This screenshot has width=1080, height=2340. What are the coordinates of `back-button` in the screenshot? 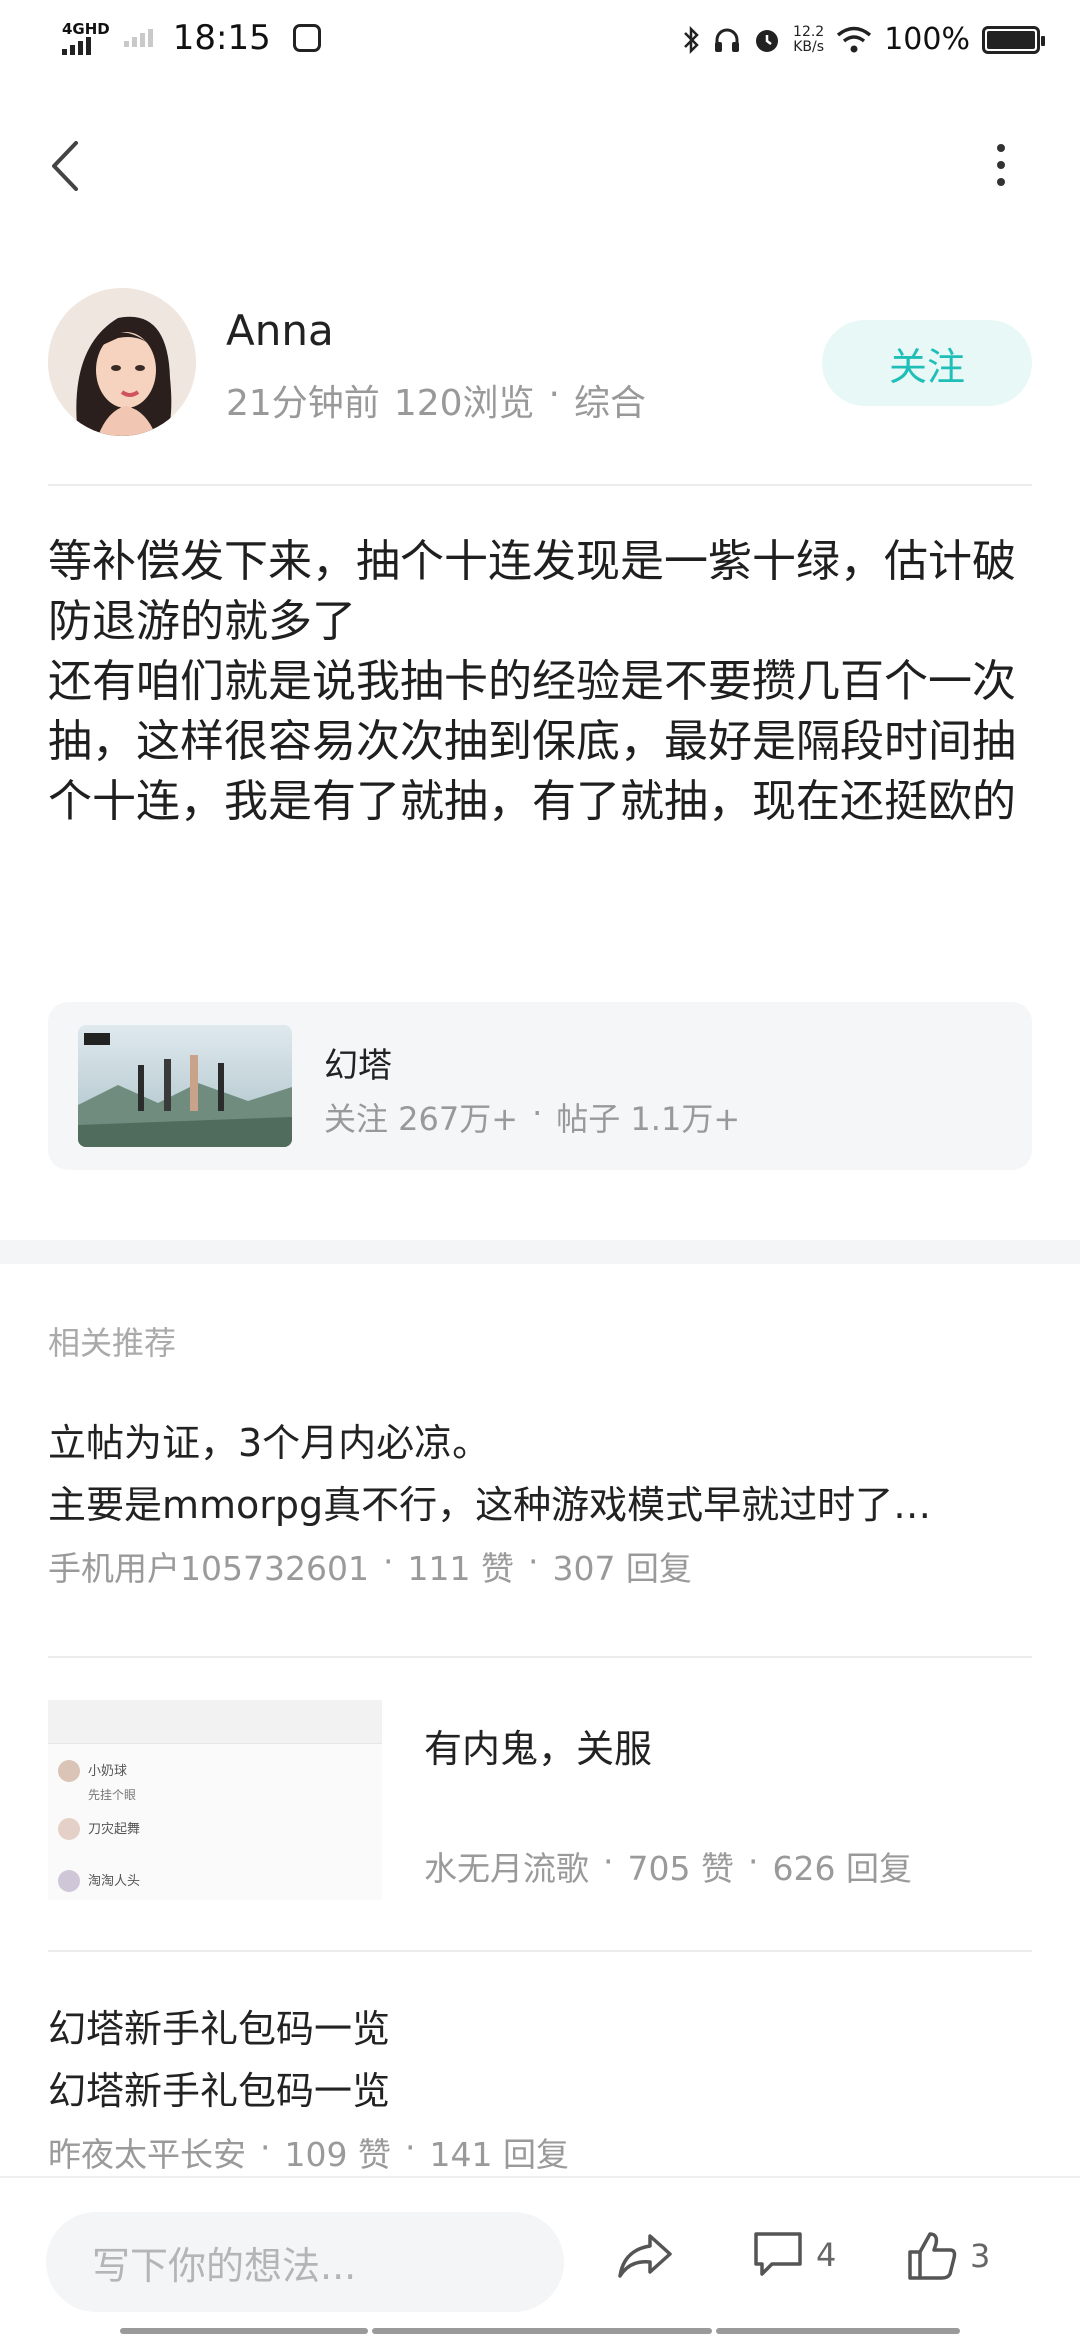 It's located at (65, 166).